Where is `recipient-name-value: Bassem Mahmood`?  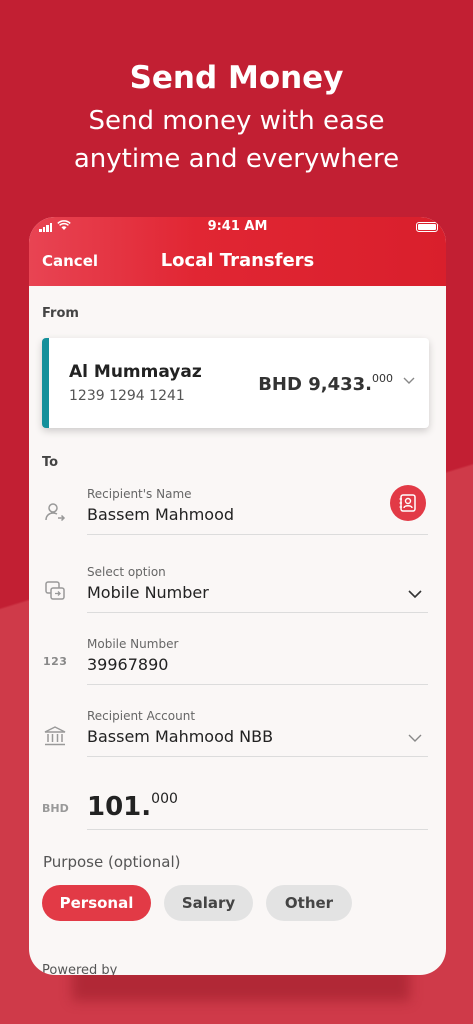
recipient-name-value: Bassem Mahmood is located at coordinates (161, 514).